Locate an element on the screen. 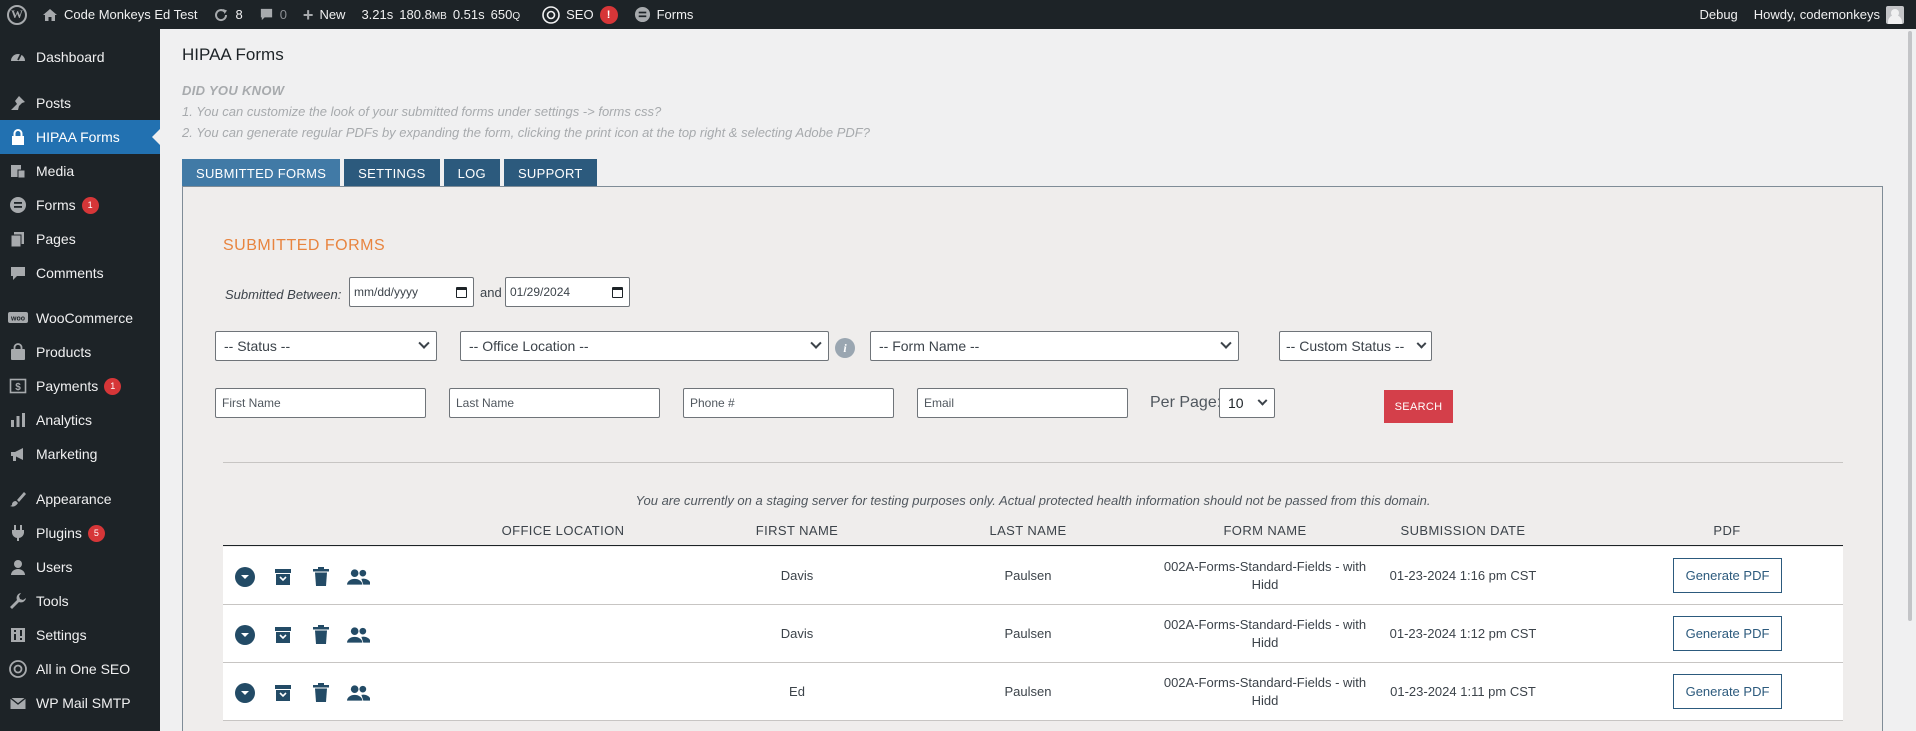 The height and width of the screenshot is (731, 1916). sidebar-item-appearance: Appearance is located at coordinates (80, 499).